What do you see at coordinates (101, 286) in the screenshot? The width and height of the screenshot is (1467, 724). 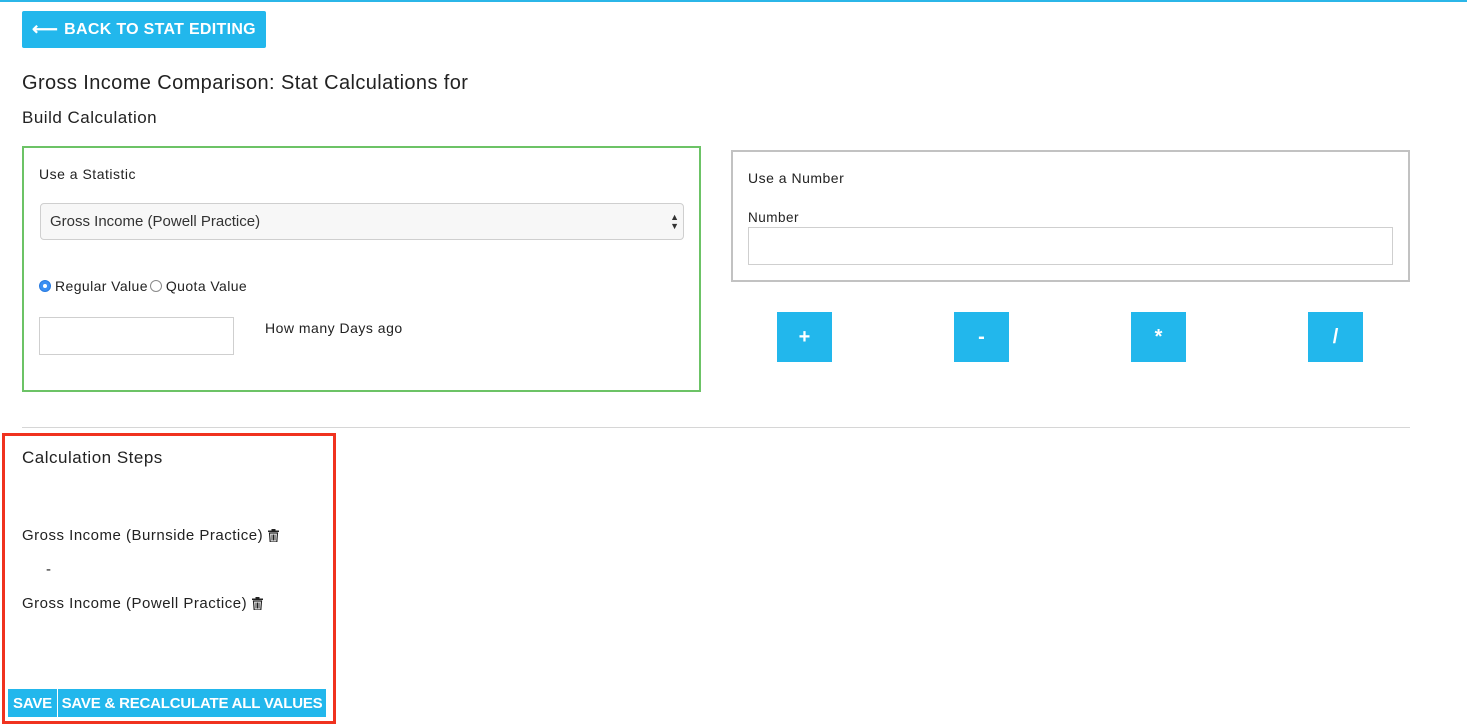 I see `regular-value-label: Regular Value` at bounding box center [101, 286].